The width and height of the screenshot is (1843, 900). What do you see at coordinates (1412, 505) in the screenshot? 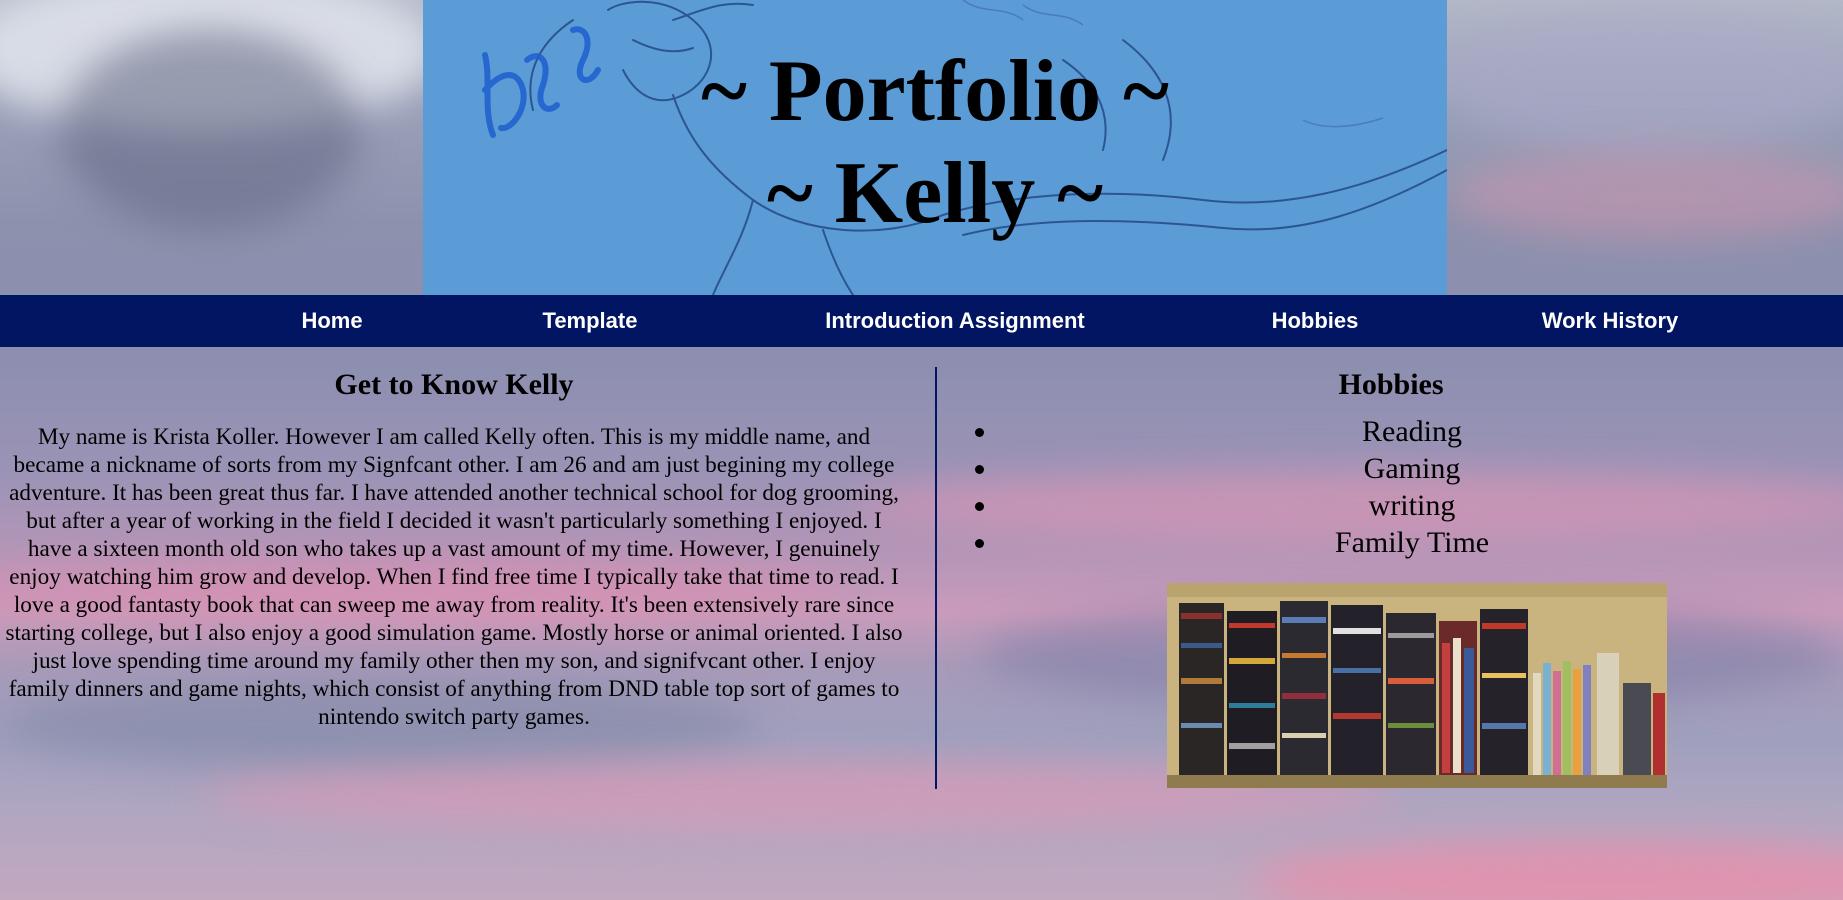
I see `hobby-label: writing` at bounding box center [1412, 505].